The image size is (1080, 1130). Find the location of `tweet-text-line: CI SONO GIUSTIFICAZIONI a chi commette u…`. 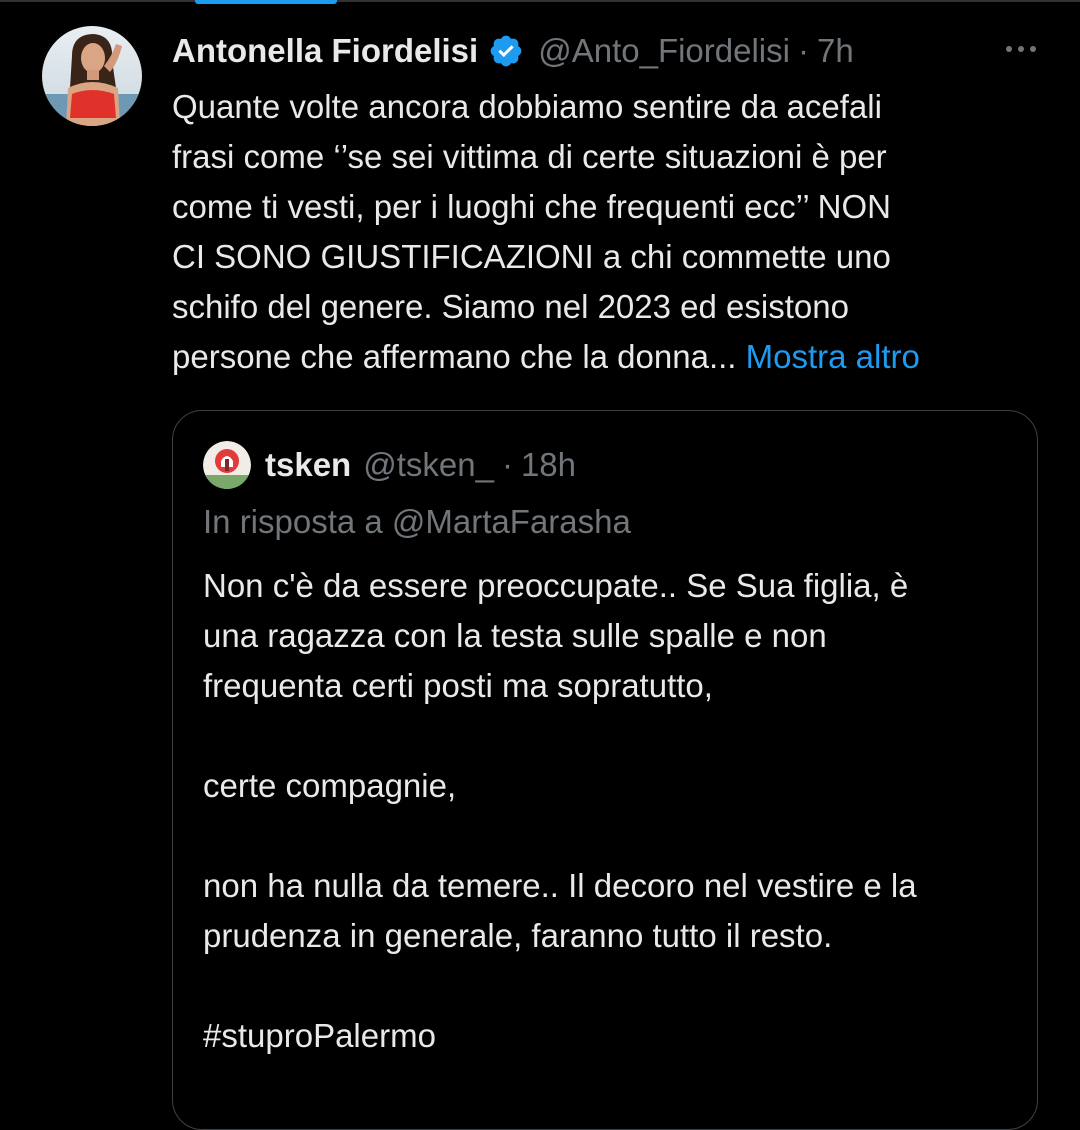

tweet-text-line: CI SONO GIUSTIFICAZIONI a chi commette u… is located at coordinates (531, 256).